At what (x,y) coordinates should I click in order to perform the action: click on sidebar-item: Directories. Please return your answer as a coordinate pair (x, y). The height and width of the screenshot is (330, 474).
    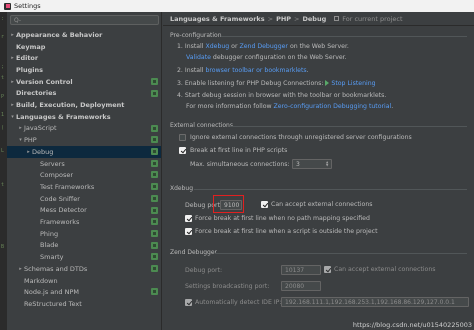
    Looking at the image, I should click on (84, 94).